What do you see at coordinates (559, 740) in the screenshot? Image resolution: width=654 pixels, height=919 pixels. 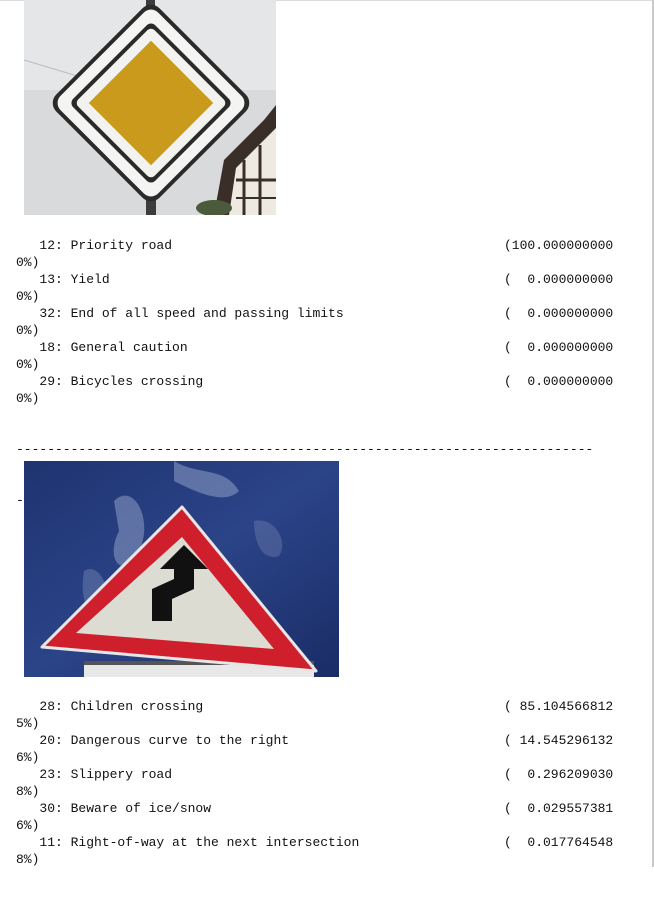 I see `prediction-value: ( 14.545296132` at bounding box center [559, 740].